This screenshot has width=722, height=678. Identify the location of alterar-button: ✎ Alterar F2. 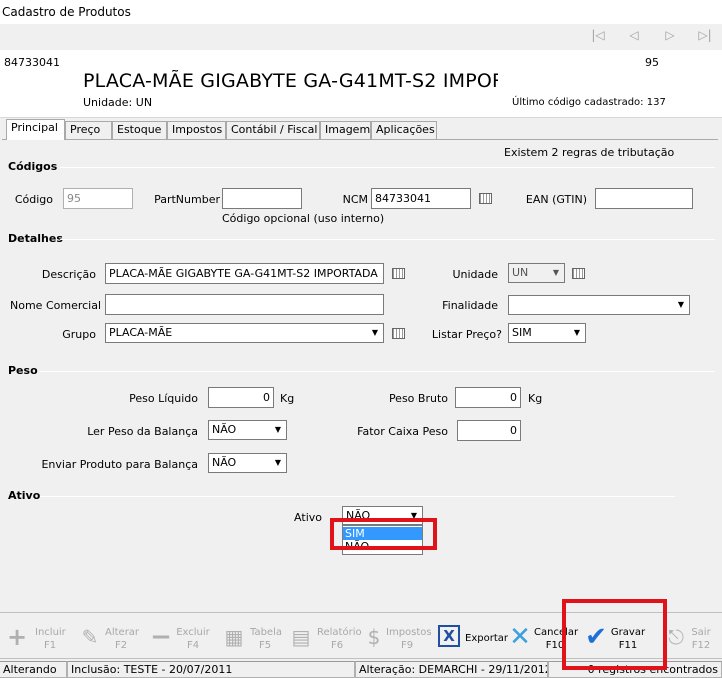
(110, 638).